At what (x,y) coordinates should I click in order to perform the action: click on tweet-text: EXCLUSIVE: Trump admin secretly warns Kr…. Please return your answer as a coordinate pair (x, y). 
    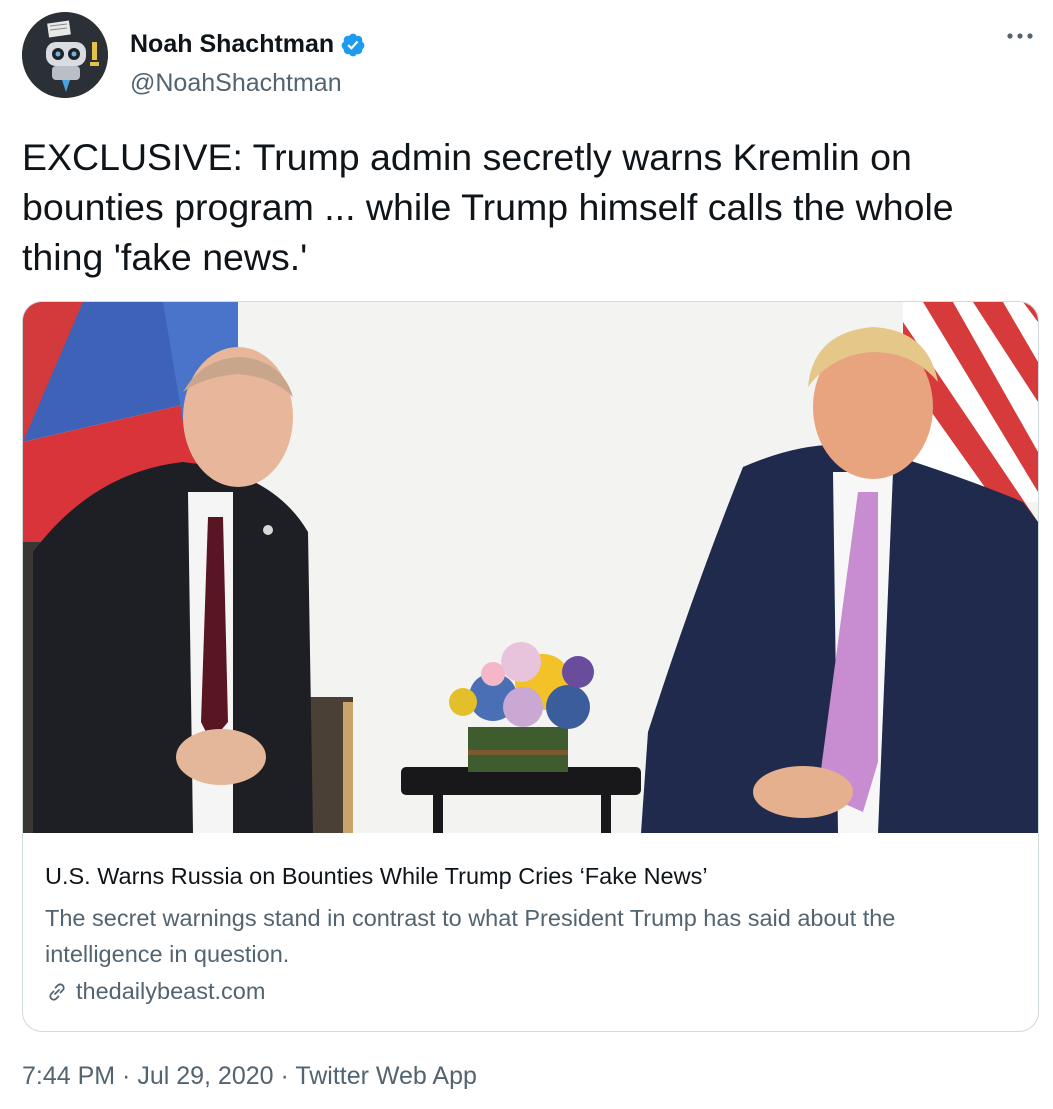
    Looking at the image, I should click on (488, 207).